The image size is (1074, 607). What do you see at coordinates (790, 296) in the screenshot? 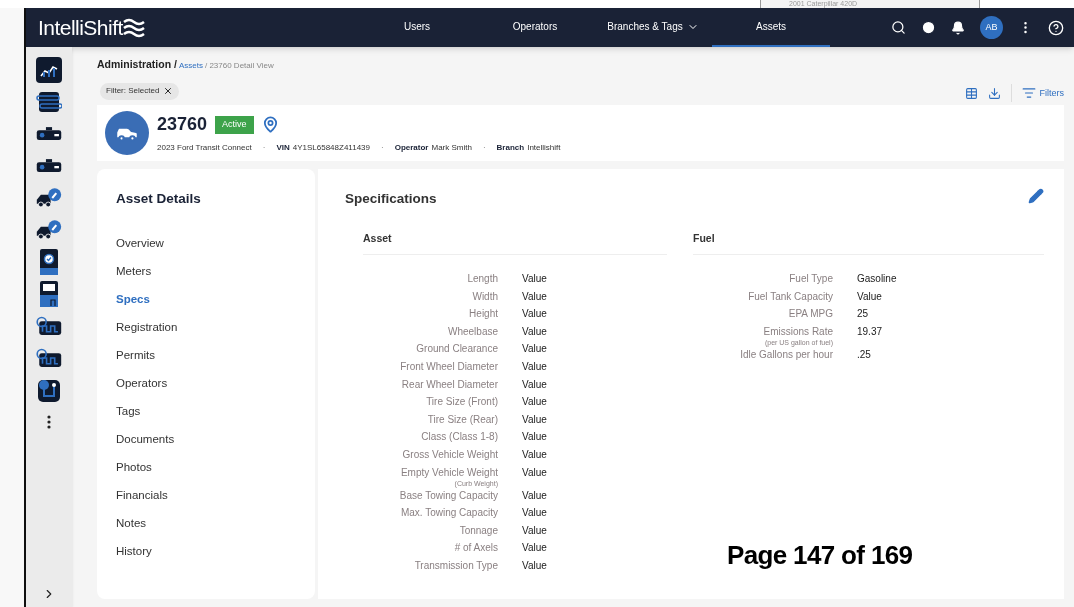
I see `spec-label: Fuel Tank Capacity` at bounding box center [790, 296].